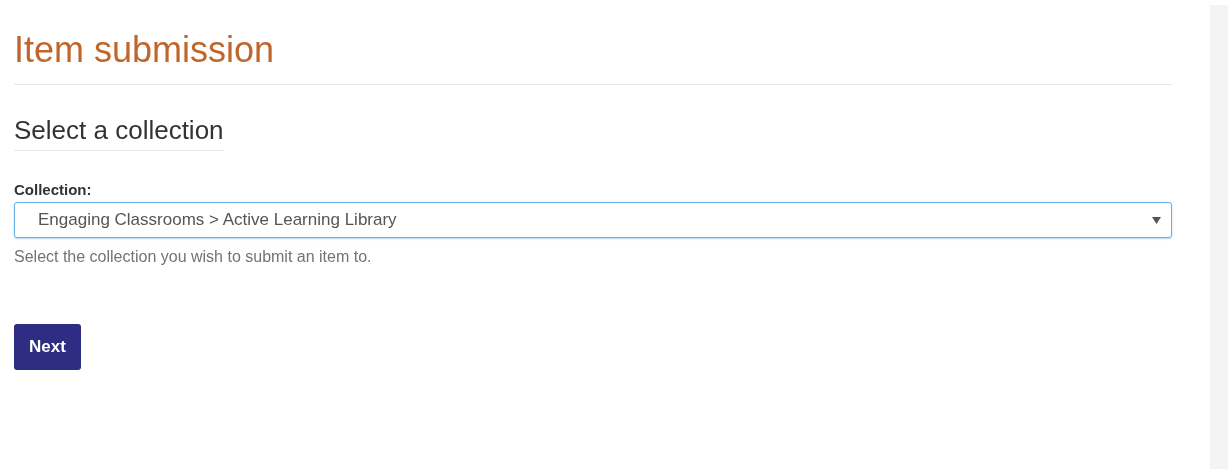  Describe the element at coordinates (145, 50) in the screenshot. I see `page-title: Item submission` at that location.